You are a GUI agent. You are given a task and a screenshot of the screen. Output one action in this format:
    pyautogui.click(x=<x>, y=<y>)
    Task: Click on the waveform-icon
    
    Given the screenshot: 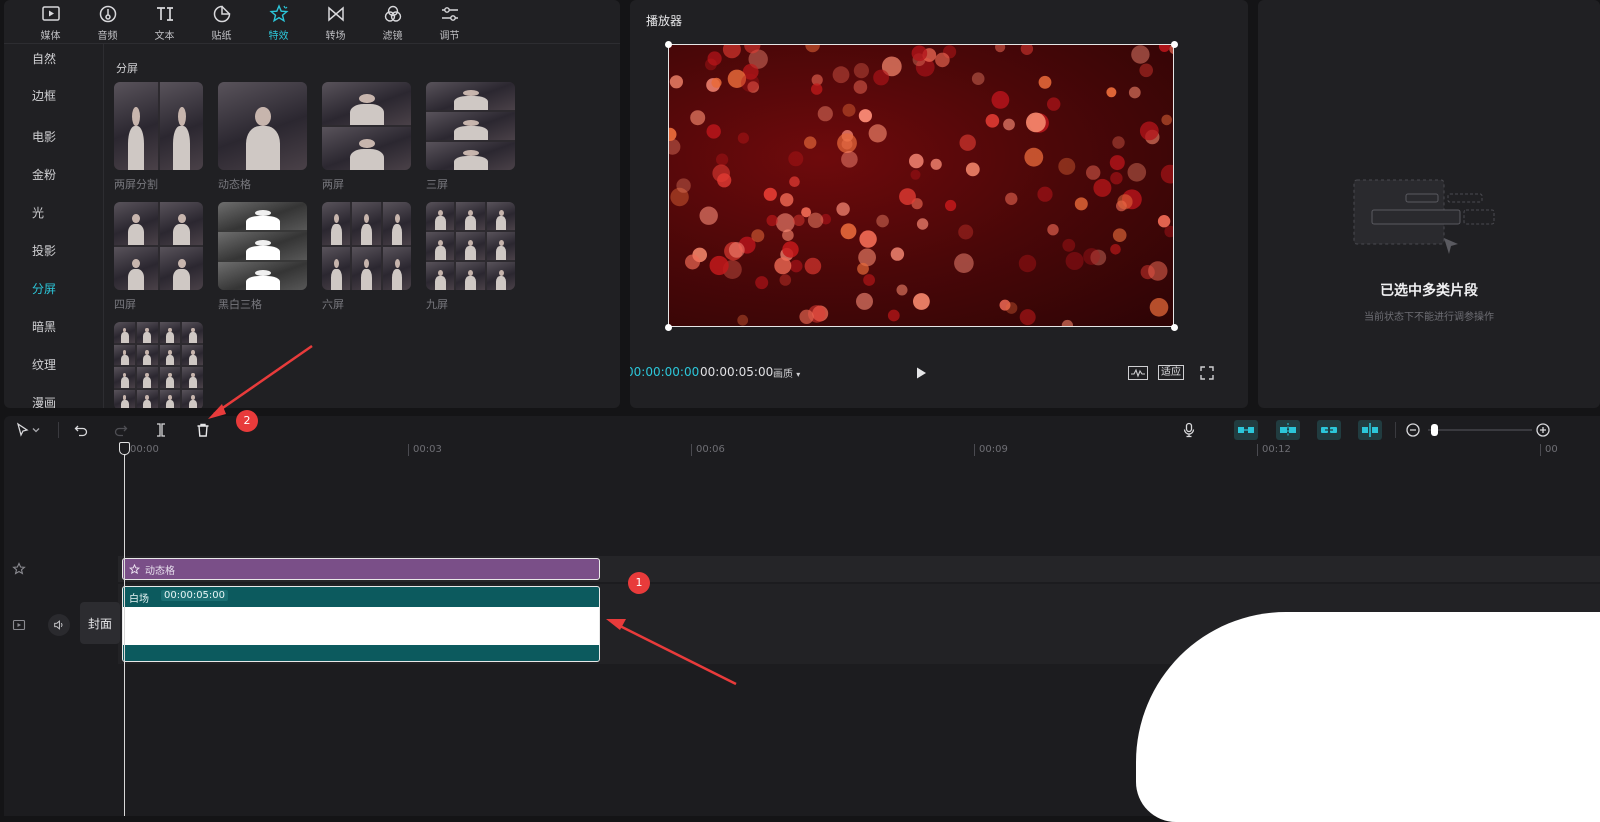 What is the action you would take?
    pyautogui.click(x=1138, y=373)
    